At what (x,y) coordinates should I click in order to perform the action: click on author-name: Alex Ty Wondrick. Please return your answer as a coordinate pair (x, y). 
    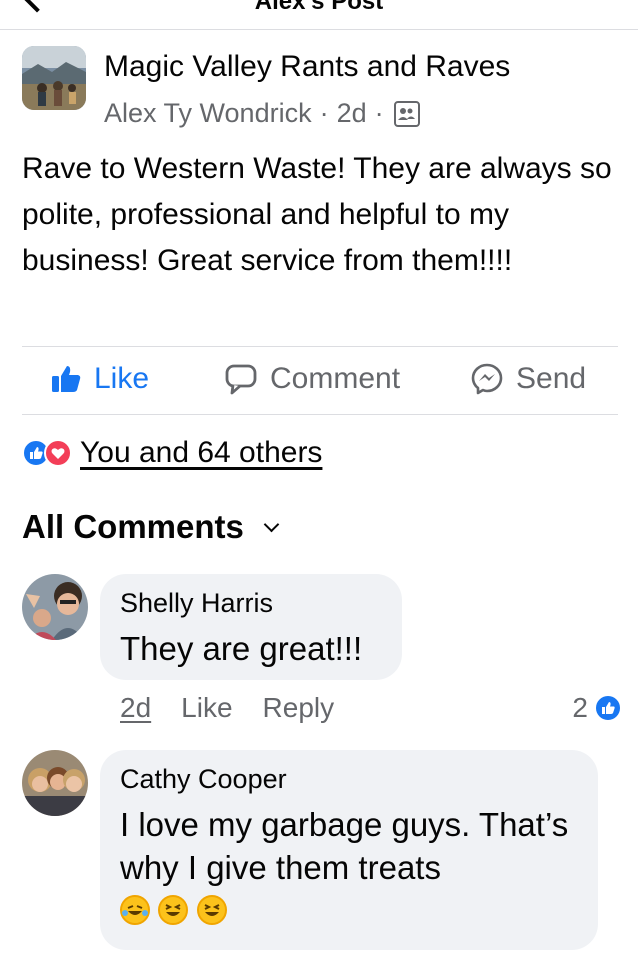
    Looking at the image, I should click on (208, 113).